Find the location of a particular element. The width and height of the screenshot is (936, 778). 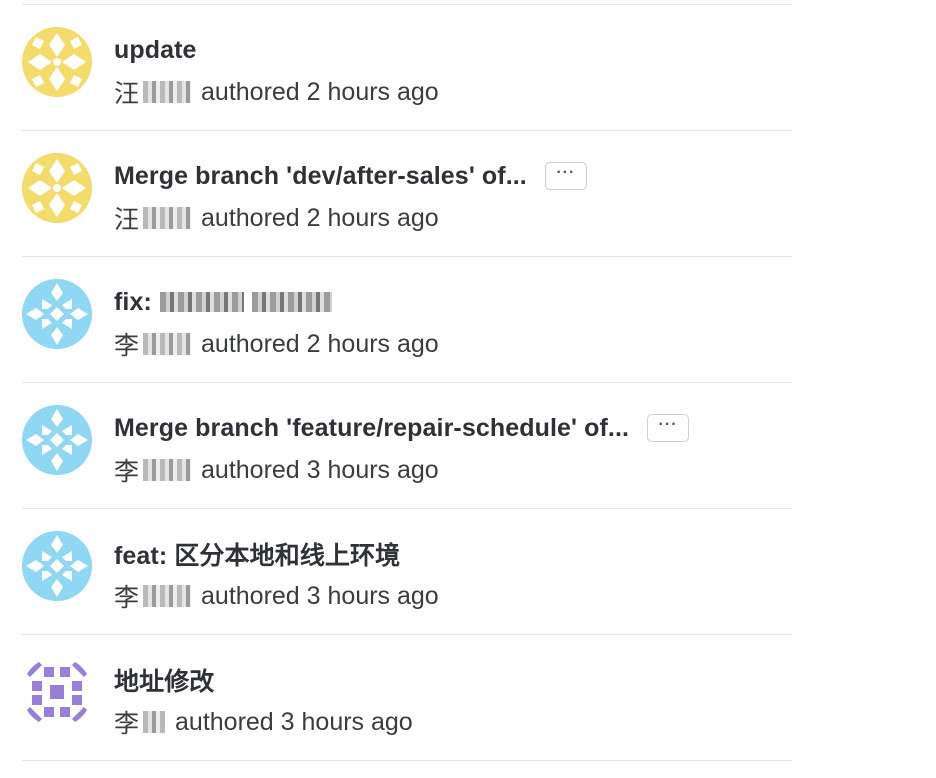

commit-title-line: update is located at coordinates (155, 50).